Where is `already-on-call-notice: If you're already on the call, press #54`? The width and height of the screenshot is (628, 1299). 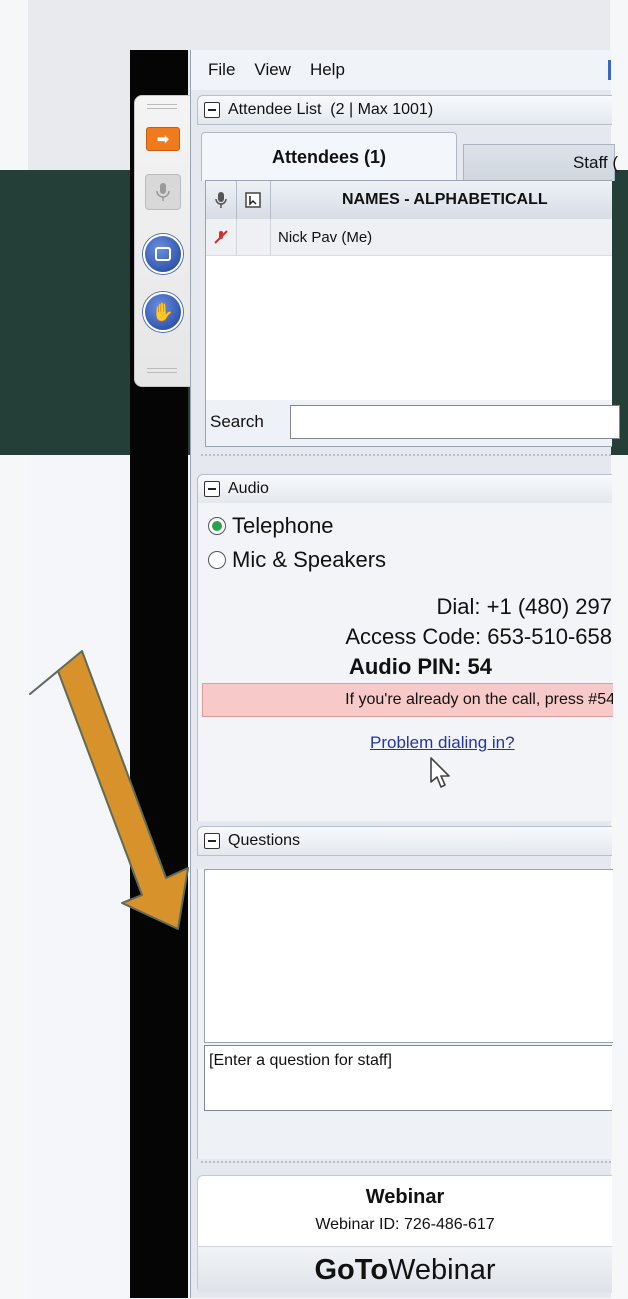 already-on-call-notice: If you're already on the call, press #54 is located at coordinates (407, 700).